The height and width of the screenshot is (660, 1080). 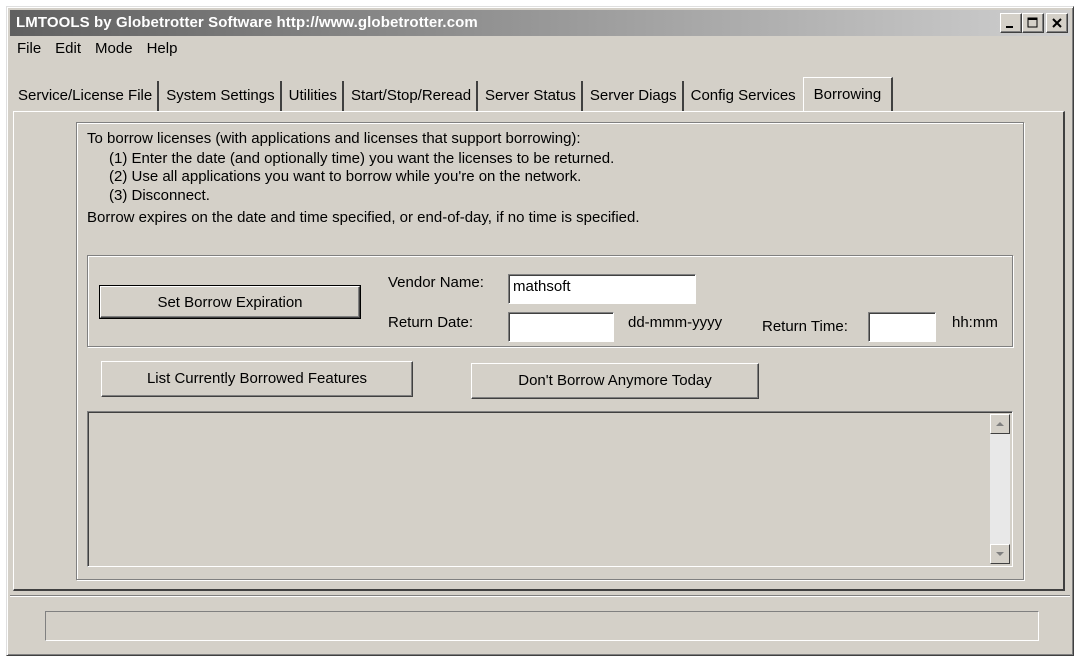 What do you see at coordinates (602, 289) in the screenshot?
I see `vendor-name-field: mathsoft` at bounding box center [602, 289].